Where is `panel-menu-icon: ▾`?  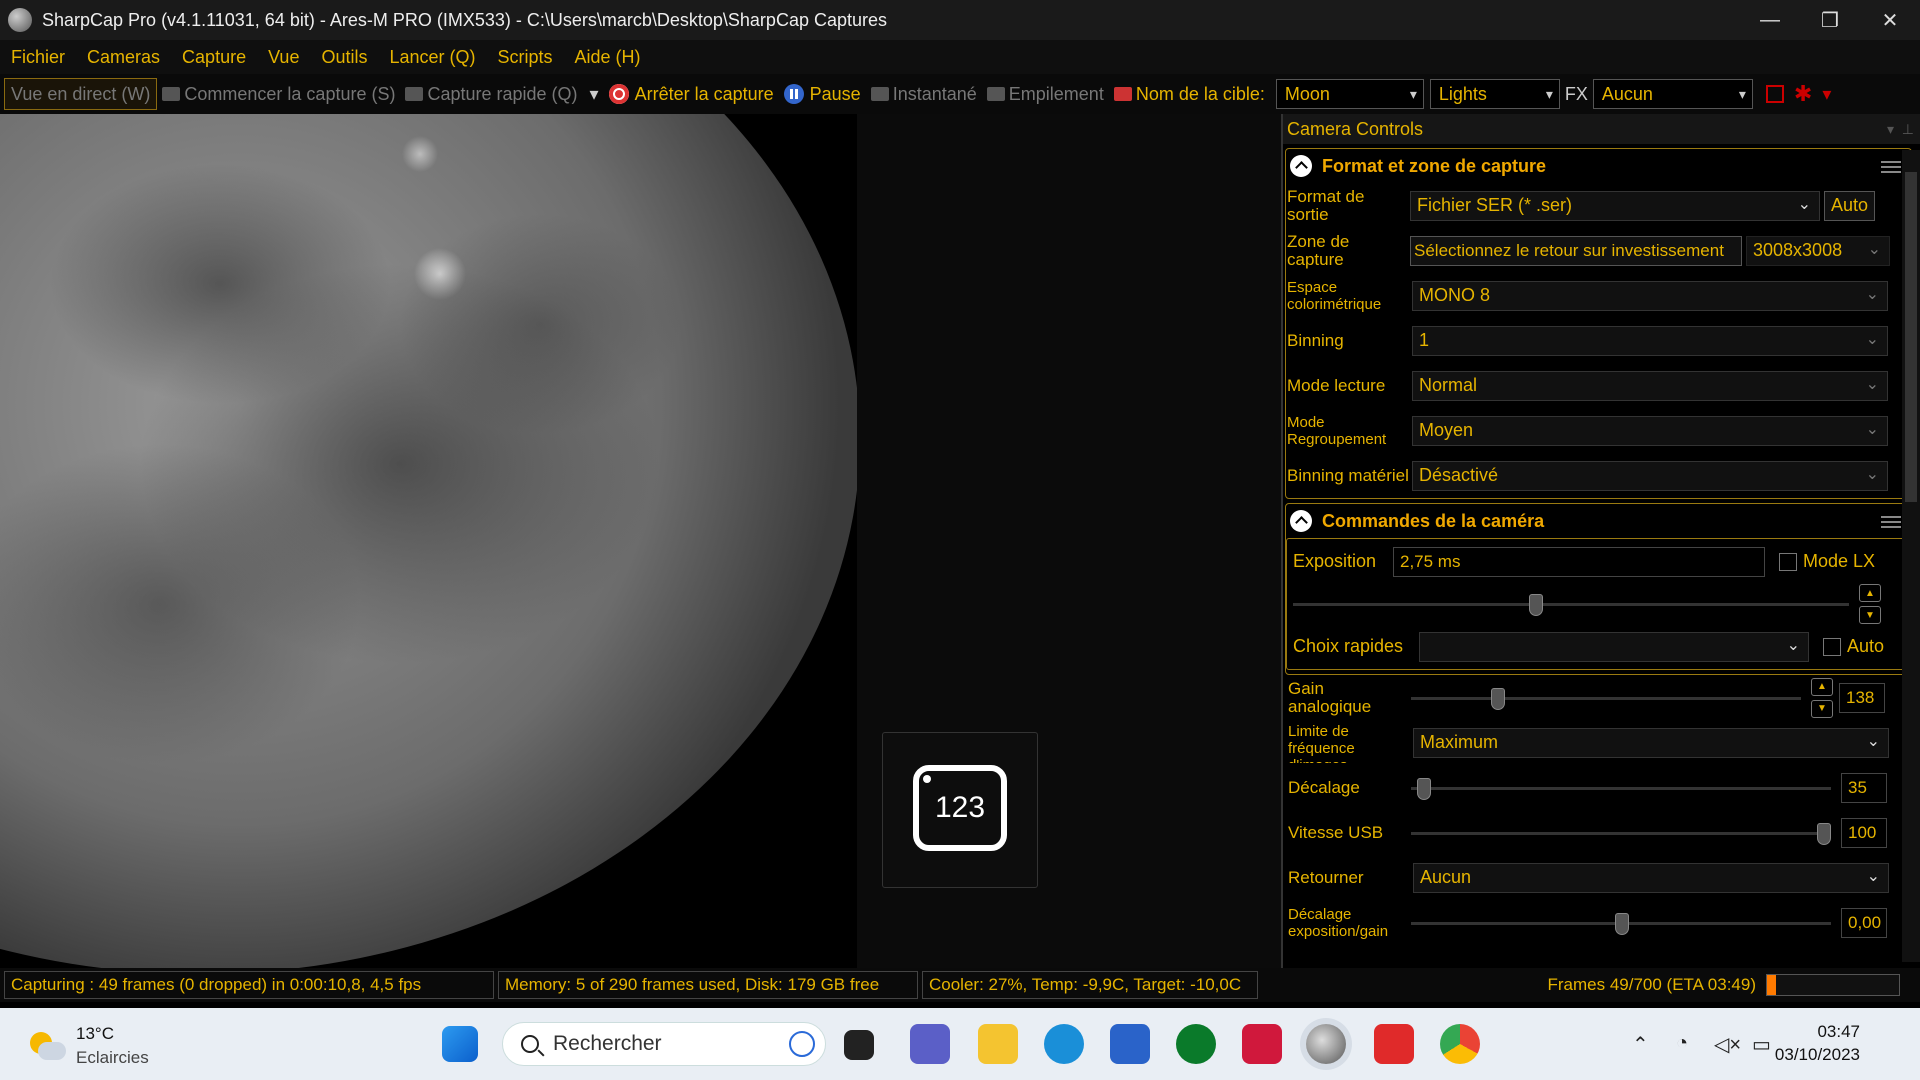 panel-menu-icon: ▾ is located at coordinates (1890, 129).